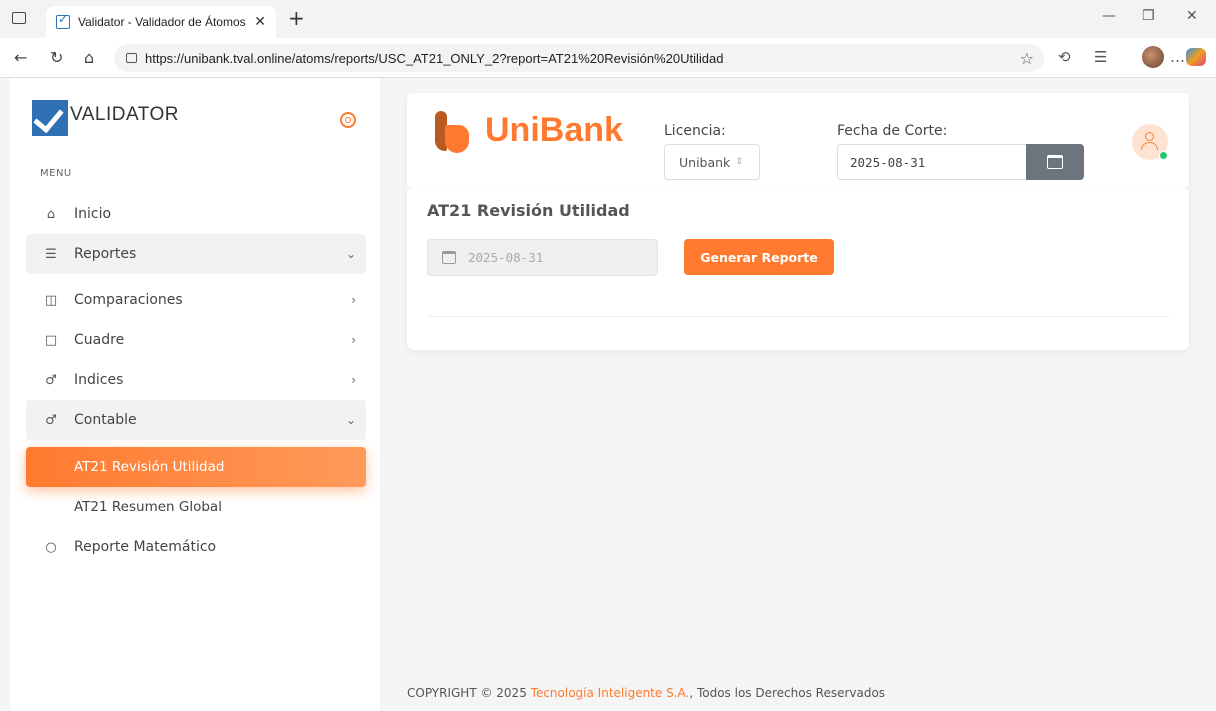  I want to click on sidebar-item-label: Comparaciones, so click(128, 300).